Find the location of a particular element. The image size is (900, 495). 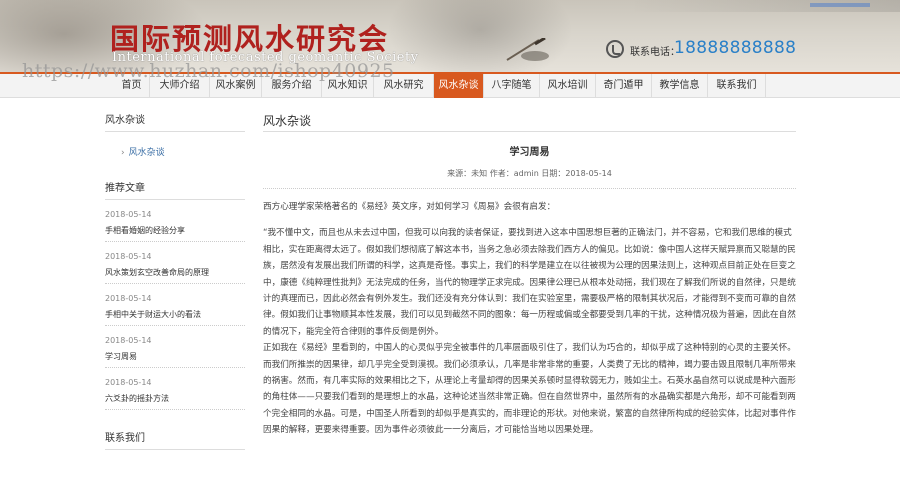

header-top-mark is located at coordinates (840, 5).